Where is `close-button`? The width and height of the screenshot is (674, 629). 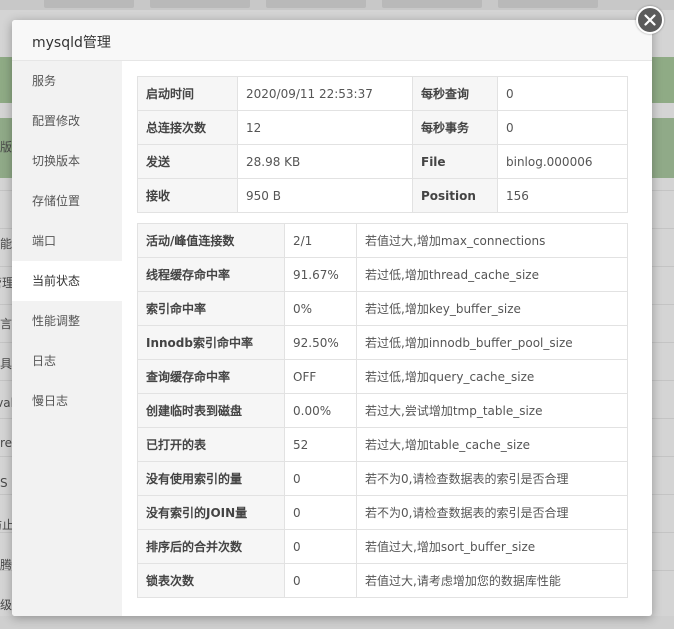 close-button is located at coordinates (650, 20).